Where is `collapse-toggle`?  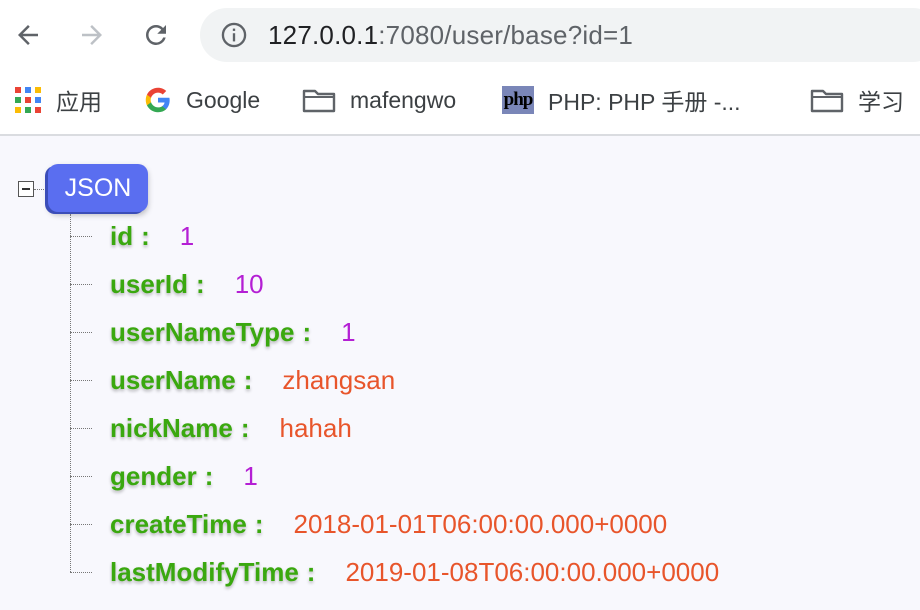
collapse-toggle is located at coordinates (26, 189).